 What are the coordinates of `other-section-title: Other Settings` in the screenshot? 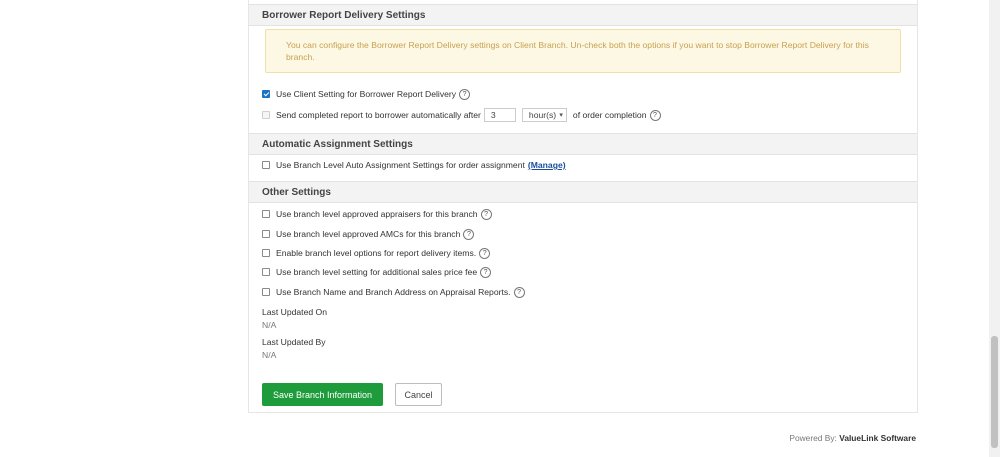 It's located at (583, 192).